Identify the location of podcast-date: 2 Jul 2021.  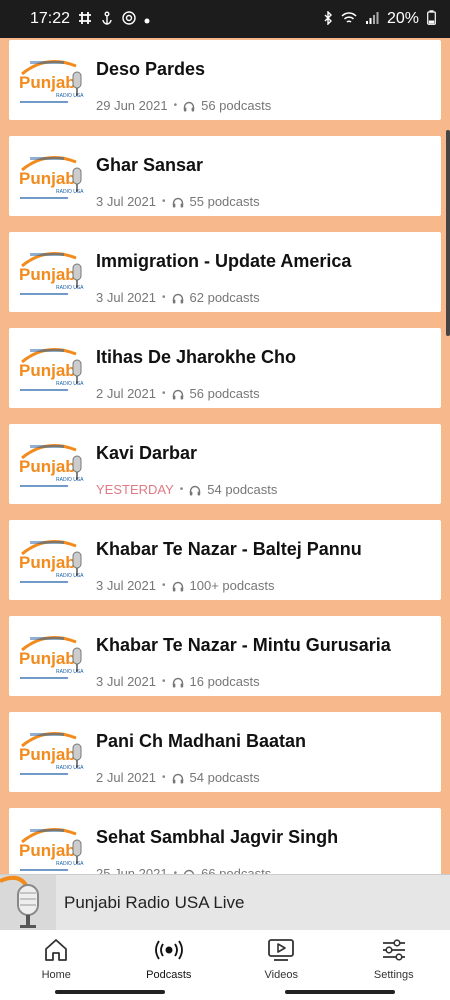
(126, 393).